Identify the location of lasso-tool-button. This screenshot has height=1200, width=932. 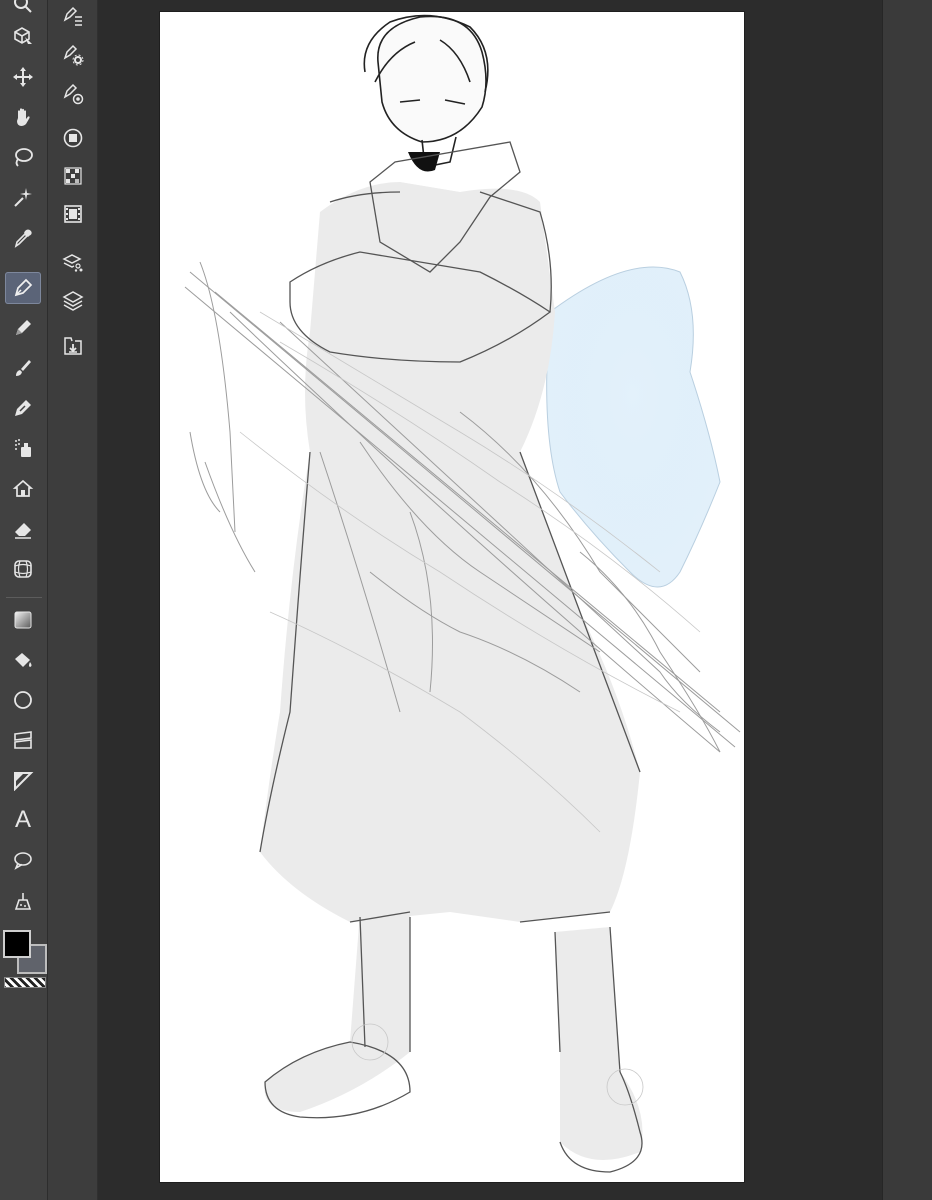
(23, 157).